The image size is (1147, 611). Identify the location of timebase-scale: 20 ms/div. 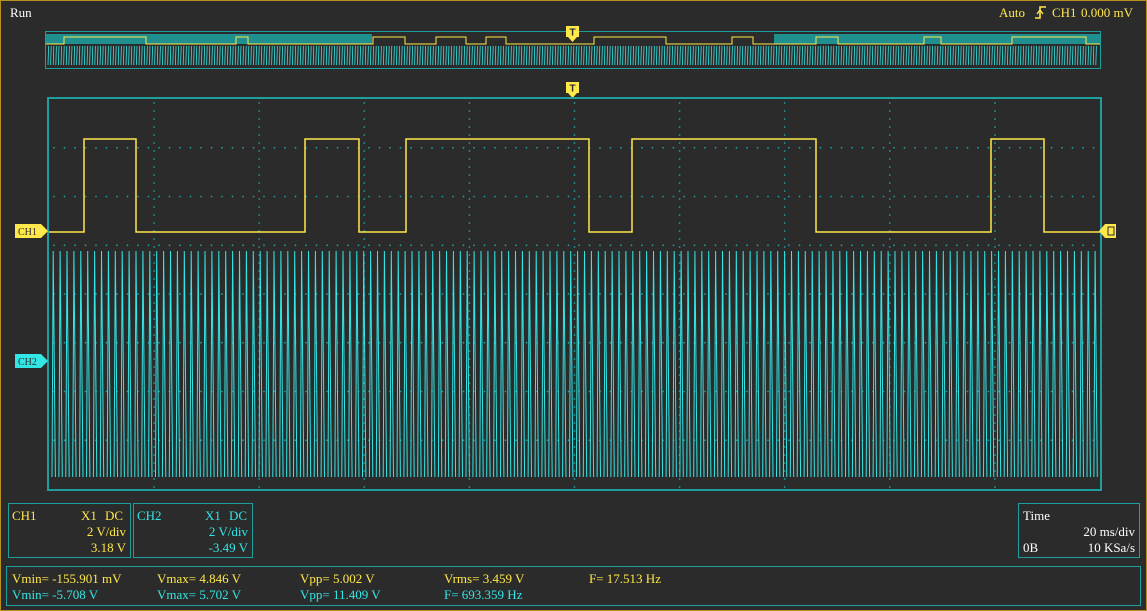
(1109, 531).